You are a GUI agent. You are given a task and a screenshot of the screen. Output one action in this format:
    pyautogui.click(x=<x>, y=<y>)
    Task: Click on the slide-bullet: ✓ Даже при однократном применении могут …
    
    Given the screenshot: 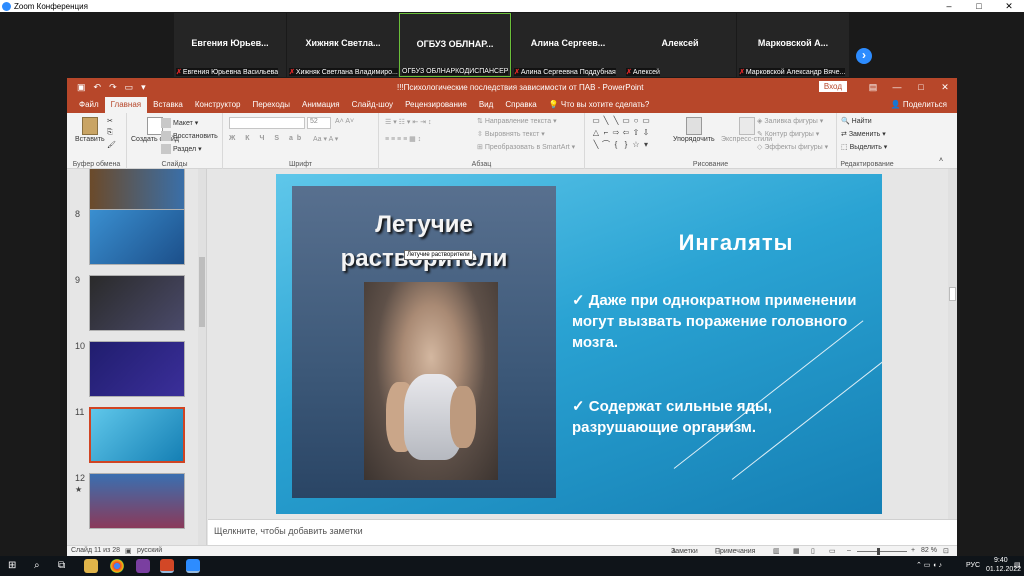 What is the action you would take?
    pyautogui.click(x=717, y=321)
    